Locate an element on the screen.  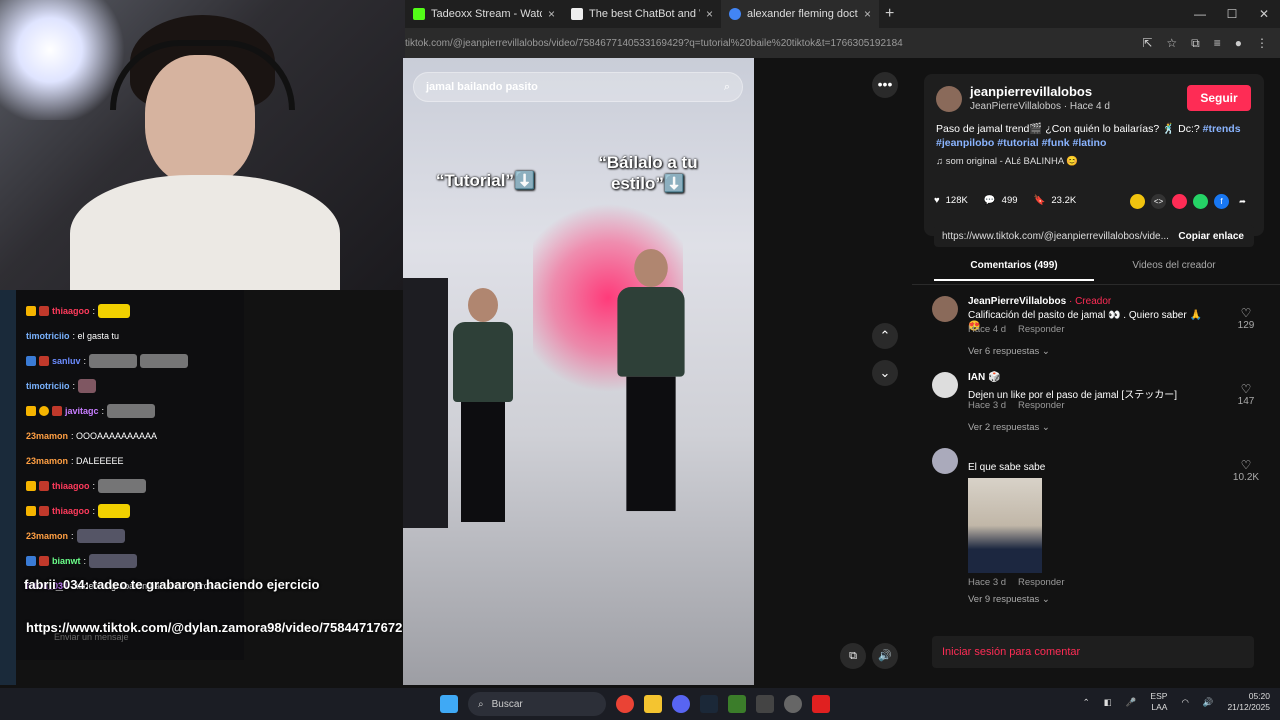
google-icon is located at coordinates (735, 14).